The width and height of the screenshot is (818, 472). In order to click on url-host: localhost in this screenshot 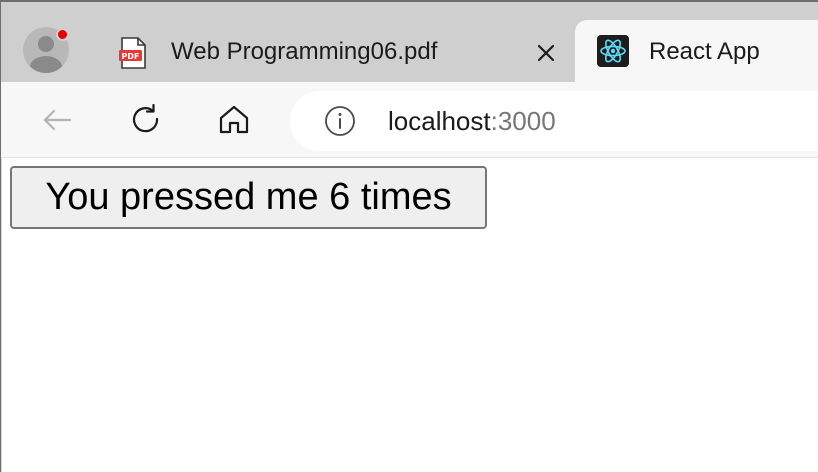, I will do `click(439, 121)`.